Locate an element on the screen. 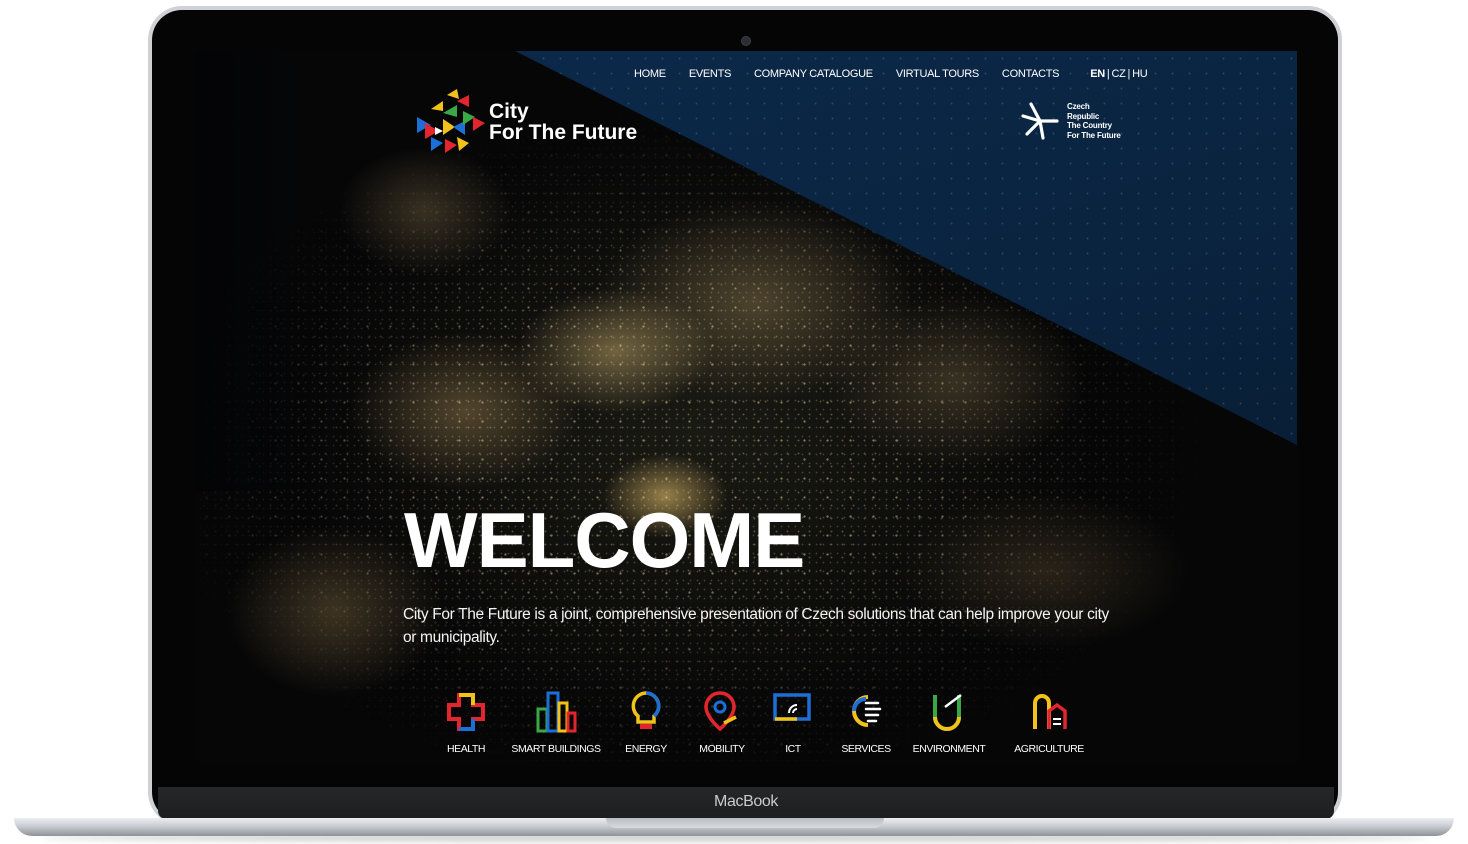  logo-text: City For The Future is located at coordinates (563, 122).